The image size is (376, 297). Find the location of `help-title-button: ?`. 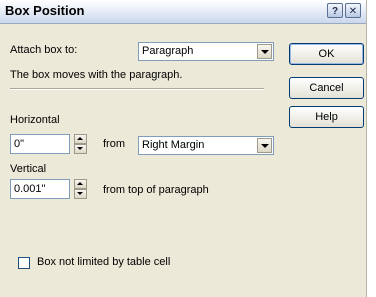

help-title-button: ? is located at coordinates (335, 10).